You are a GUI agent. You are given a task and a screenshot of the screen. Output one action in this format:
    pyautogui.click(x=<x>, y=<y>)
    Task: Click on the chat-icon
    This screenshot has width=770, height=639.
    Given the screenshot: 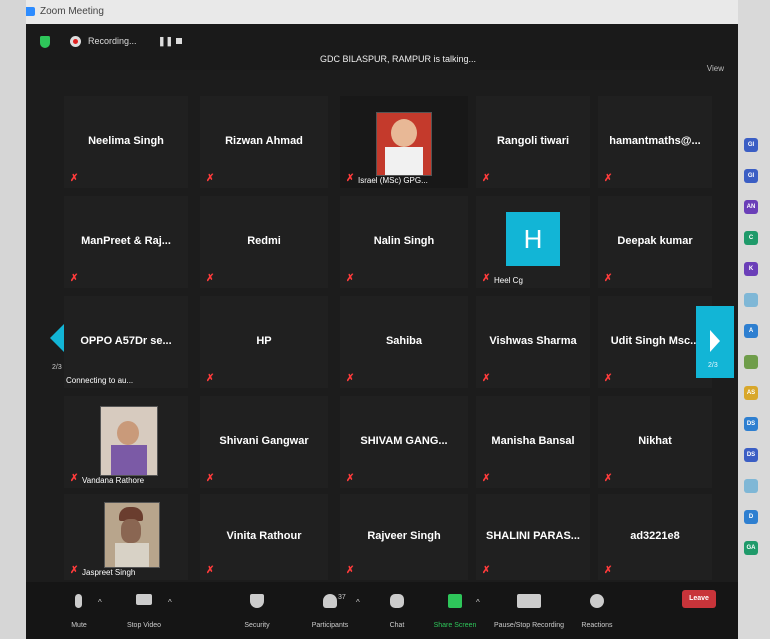 What is the action you would take?
    pyautogui.click(x=397, y=601)
    